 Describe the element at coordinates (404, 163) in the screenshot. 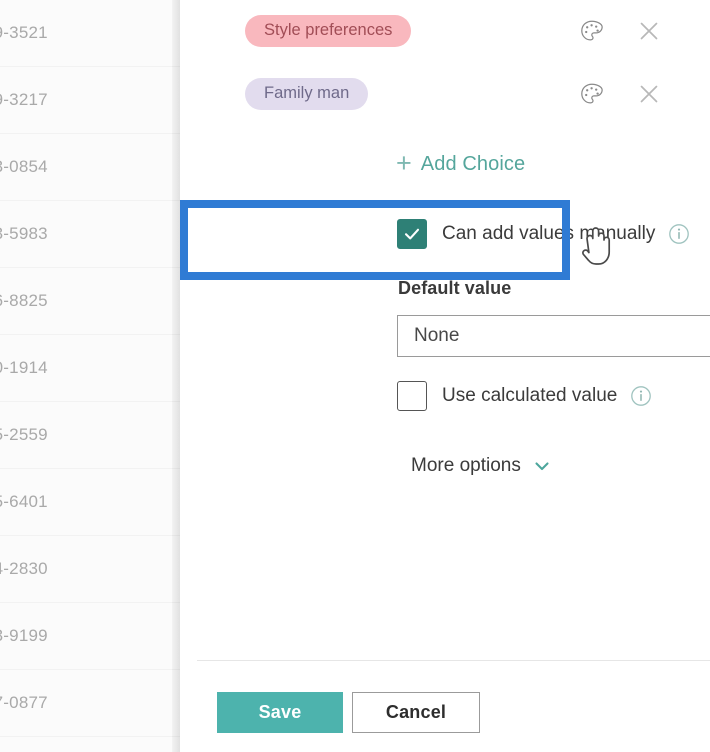

I see `plus-icon: +` at that location.